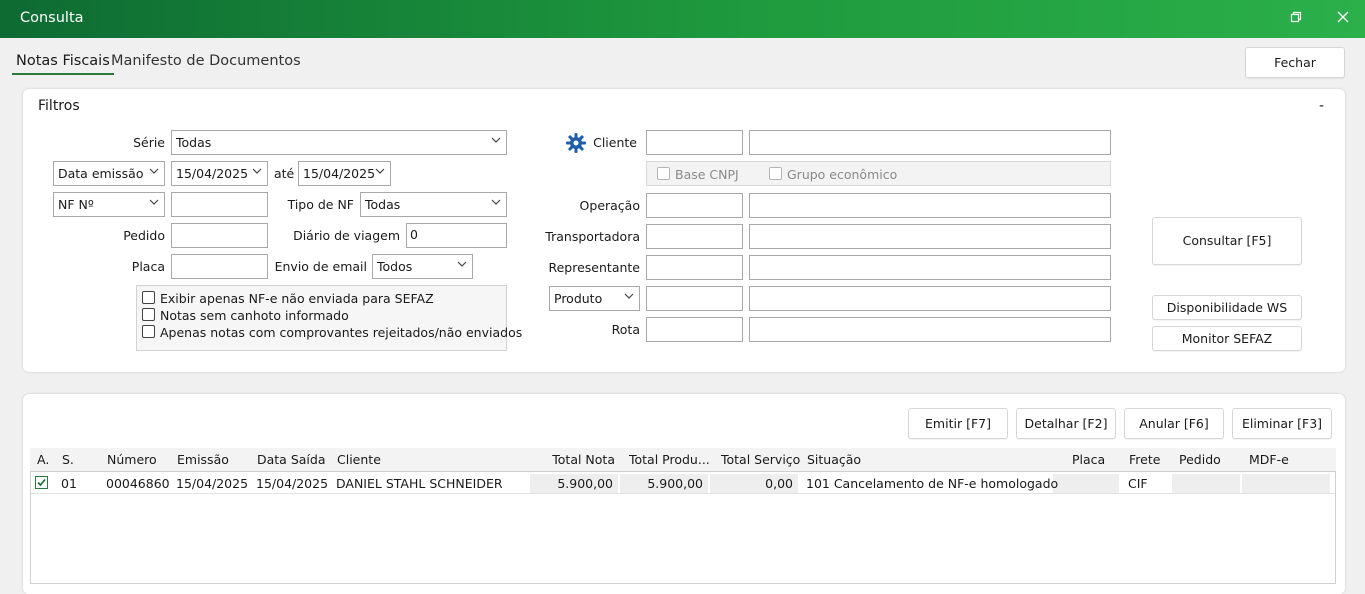 This screenshot has width=1365, height=594. Describe the element at coordinates (292, 483) in the screenshot. I see `cell-data-saida: 15/04/2025` at that location.